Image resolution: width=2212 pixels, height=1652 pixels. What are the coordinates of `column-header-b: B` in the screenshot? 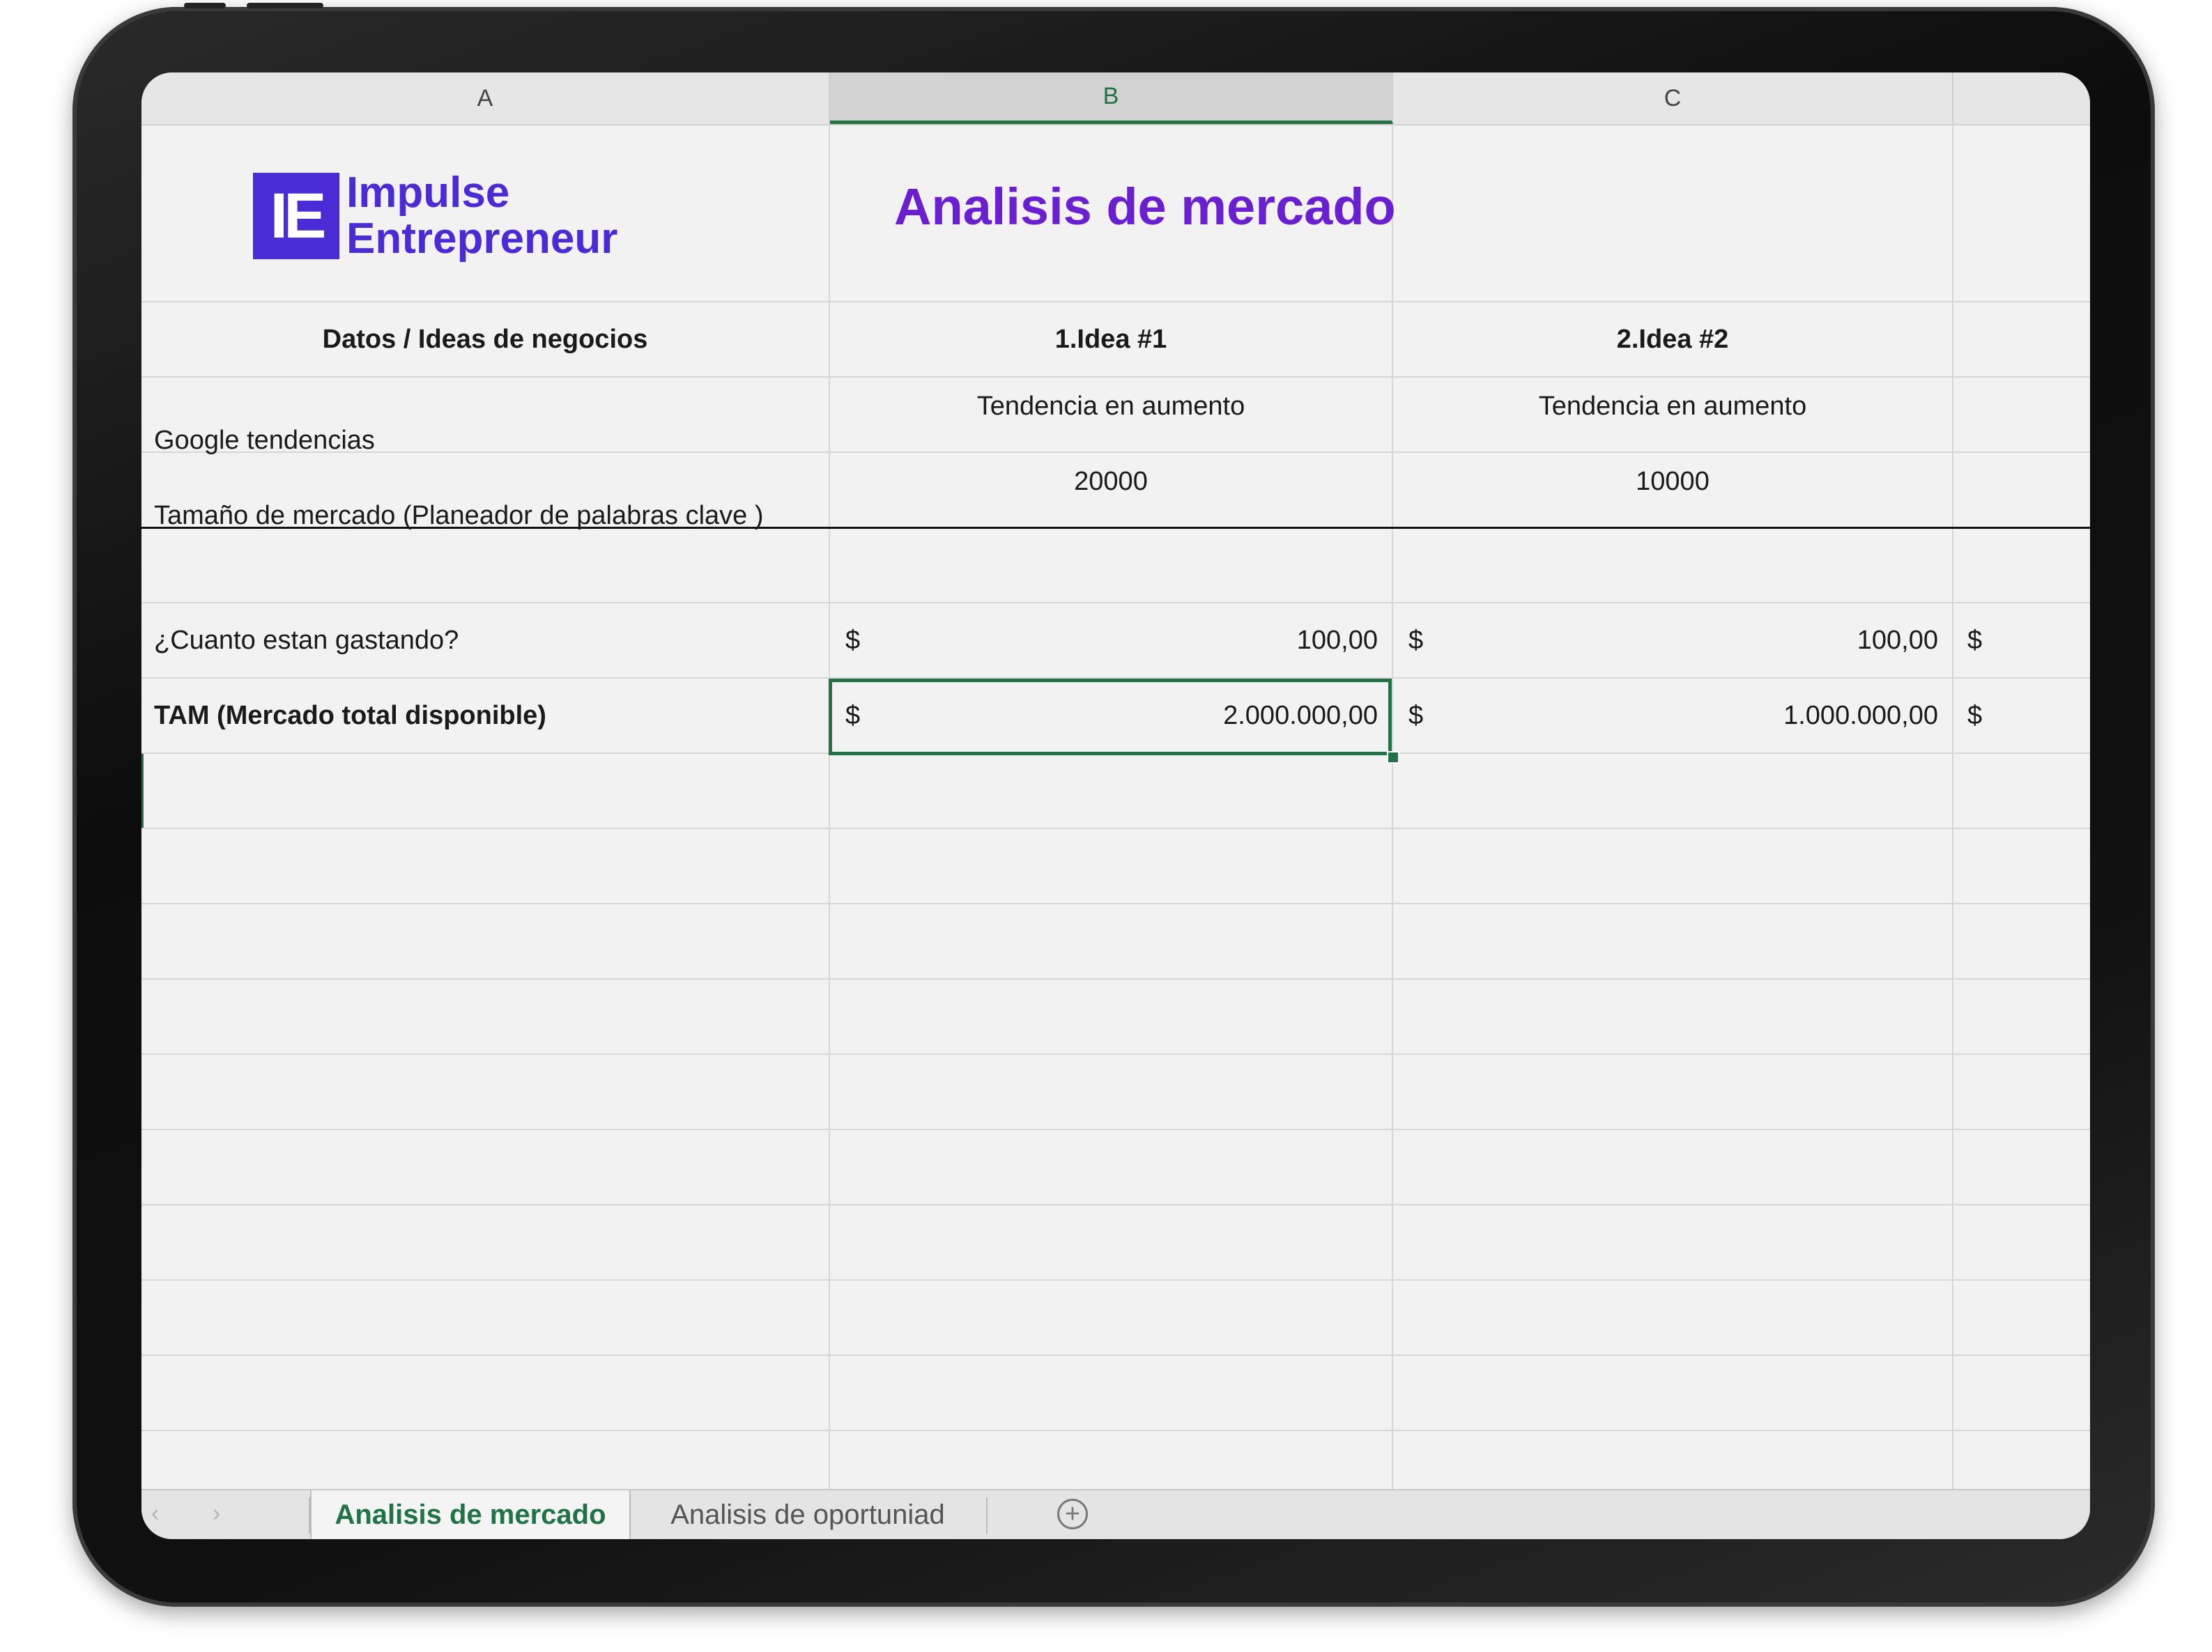 It's located at (1111, 98).